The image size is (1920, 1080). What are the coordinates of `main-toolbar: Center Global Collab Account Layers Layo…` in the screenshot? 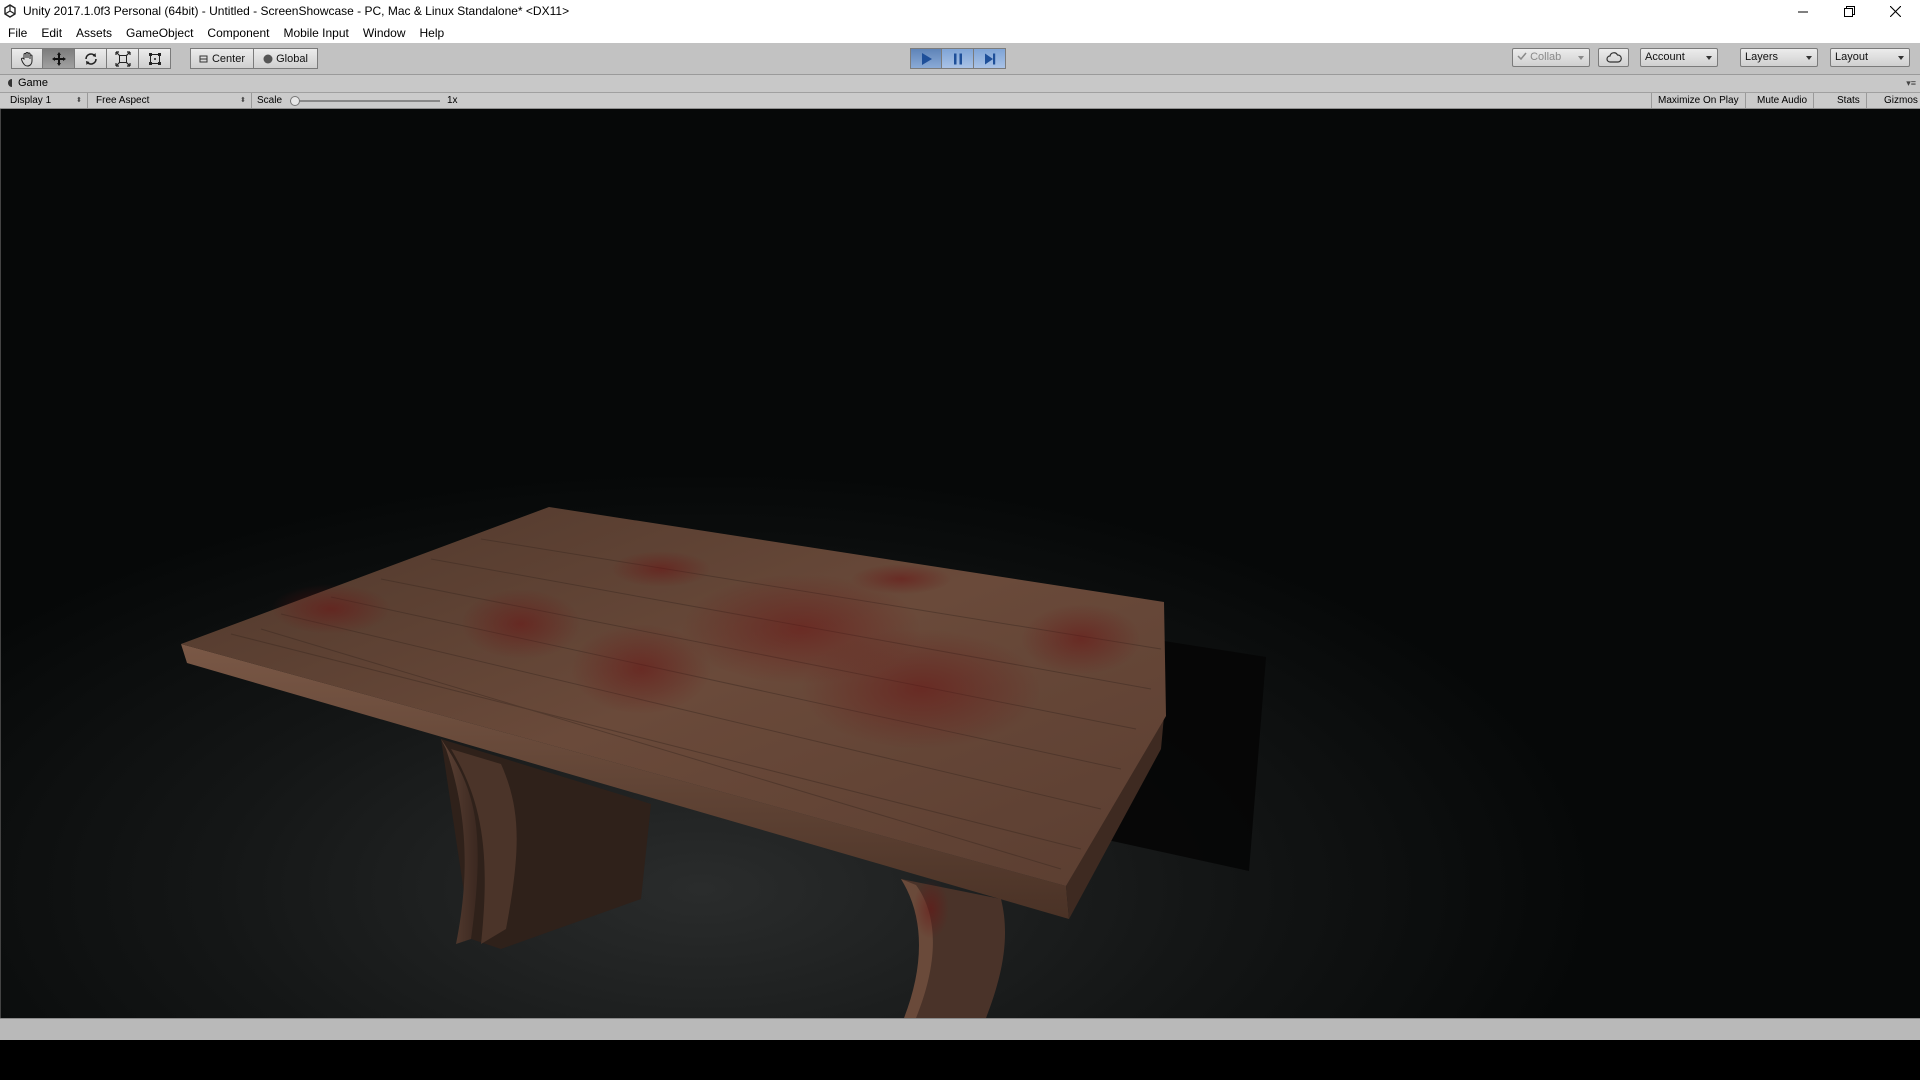 It's located at (960, 59).